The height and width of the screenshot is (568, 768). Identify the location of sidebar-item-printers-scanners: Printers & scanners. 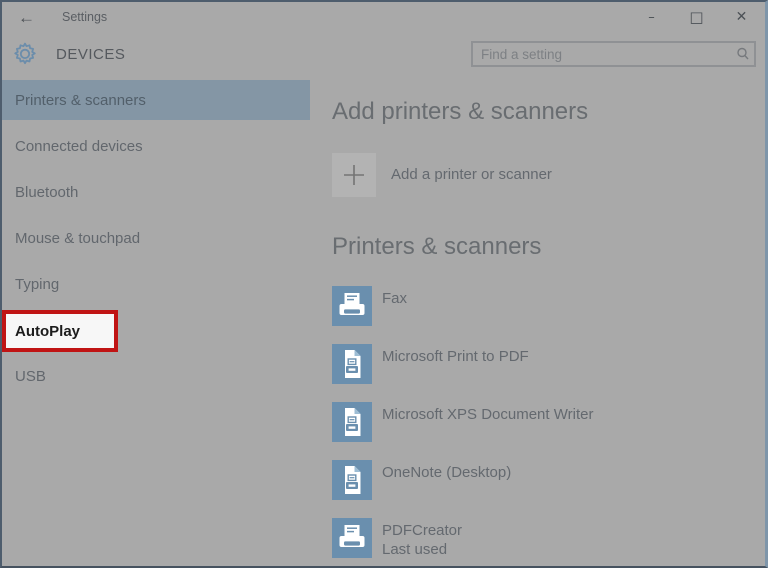
(156, 100).